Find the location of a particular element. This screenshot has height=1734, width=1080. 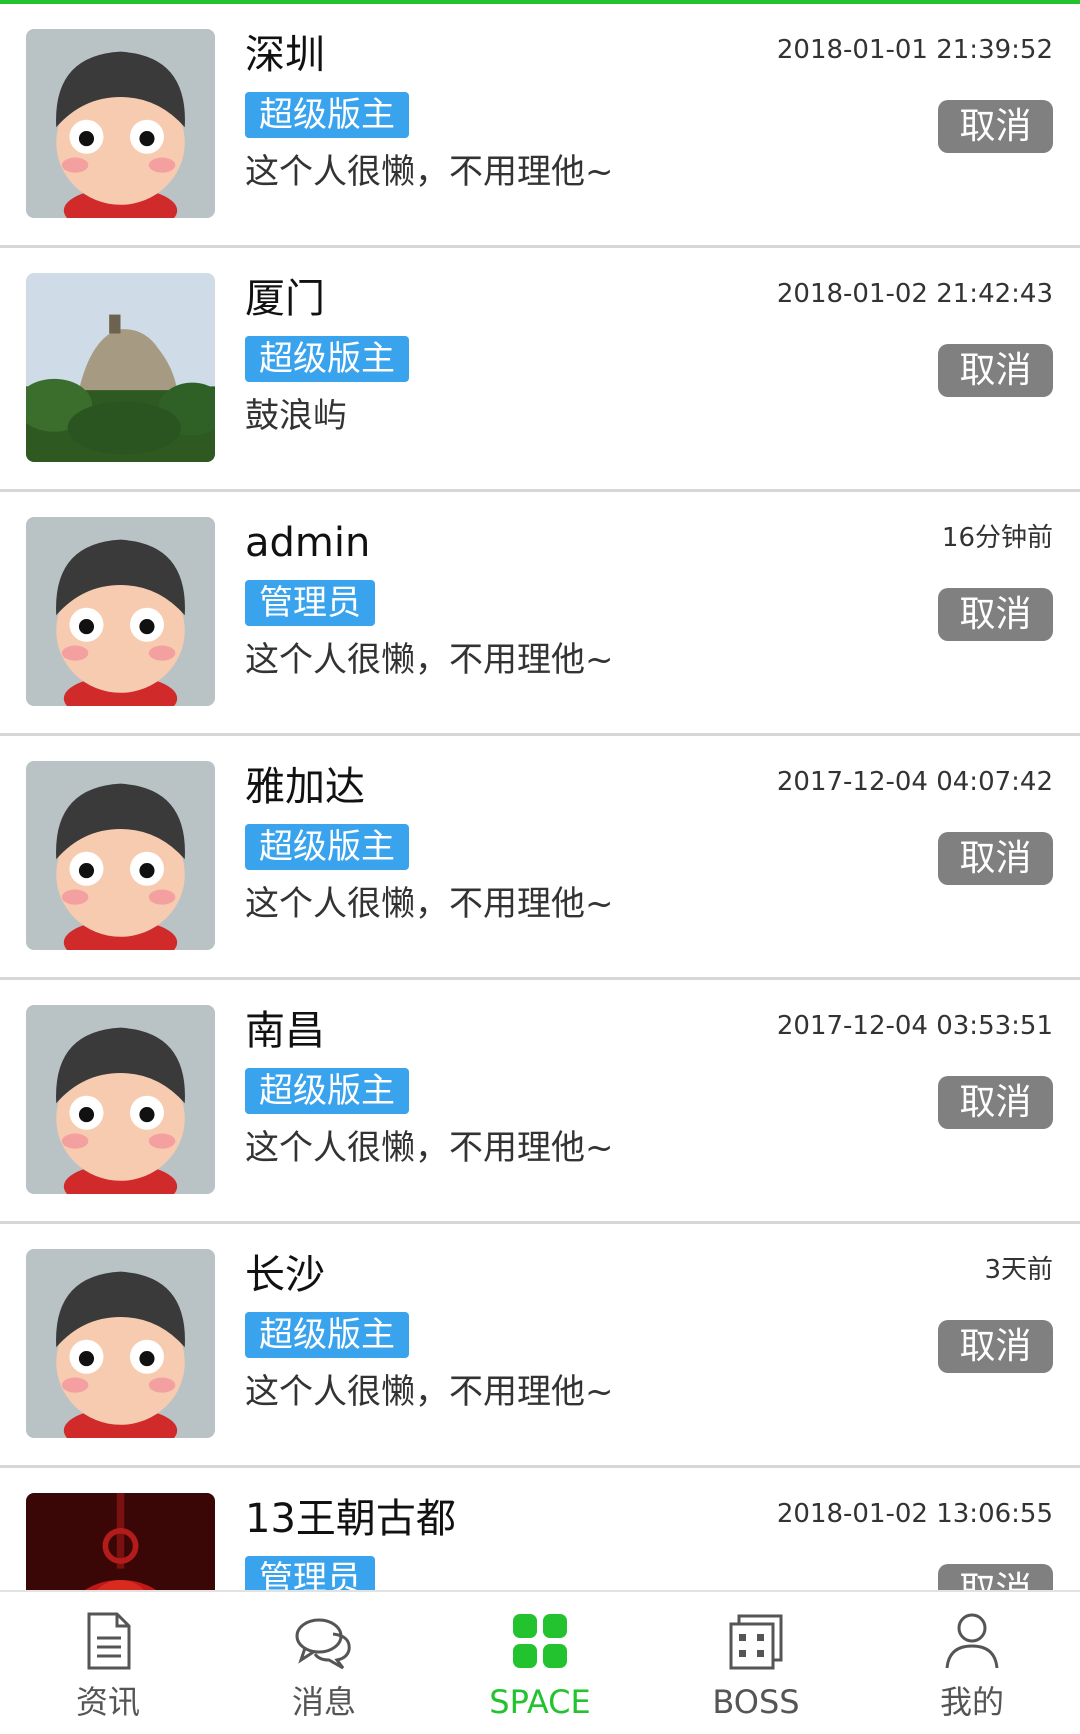

member-name: 南昌 is located at coordinates (285, 1031).